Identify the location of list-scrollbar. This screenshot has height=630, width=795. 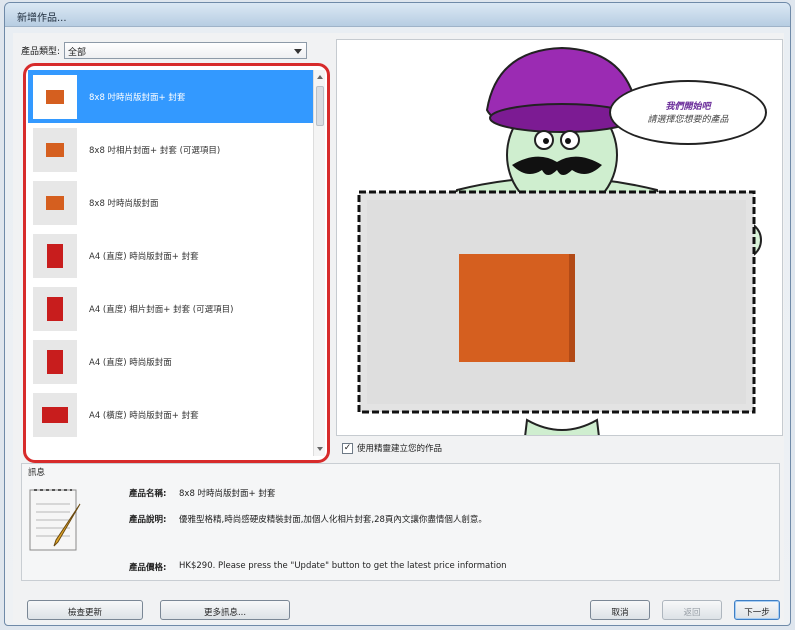
(319, 263).